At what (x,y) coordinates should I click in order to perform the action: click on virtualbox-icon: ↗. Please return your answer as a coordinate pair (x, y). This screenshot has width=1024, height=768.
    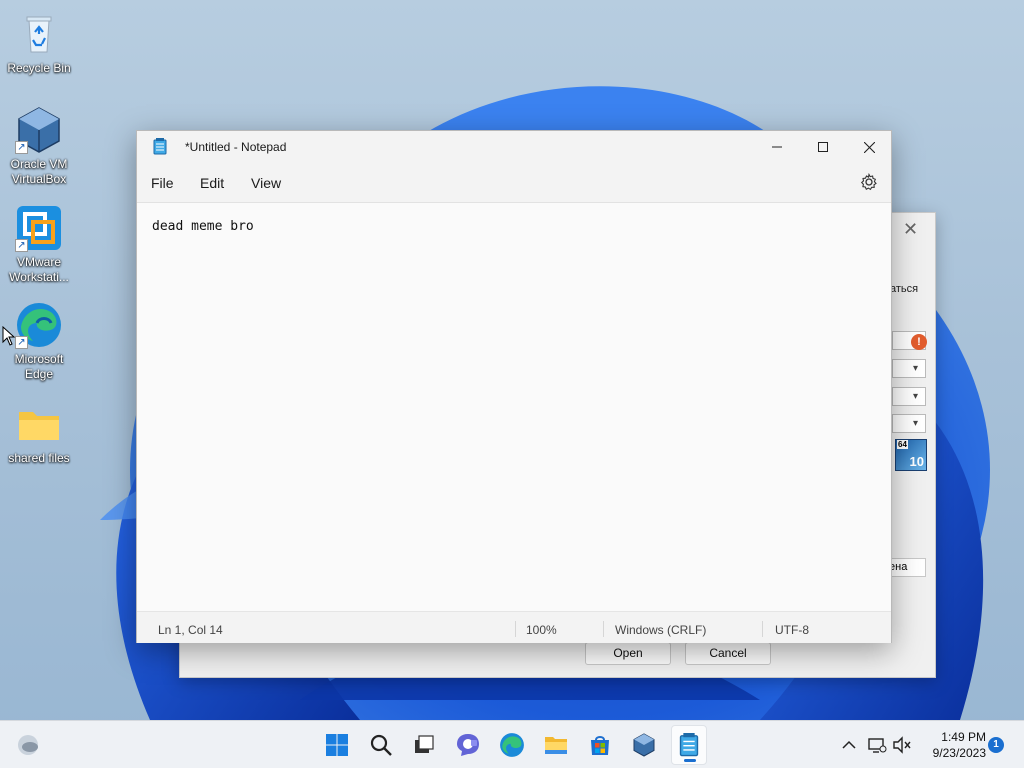
    Looking at the image, I should click on (39, 130).